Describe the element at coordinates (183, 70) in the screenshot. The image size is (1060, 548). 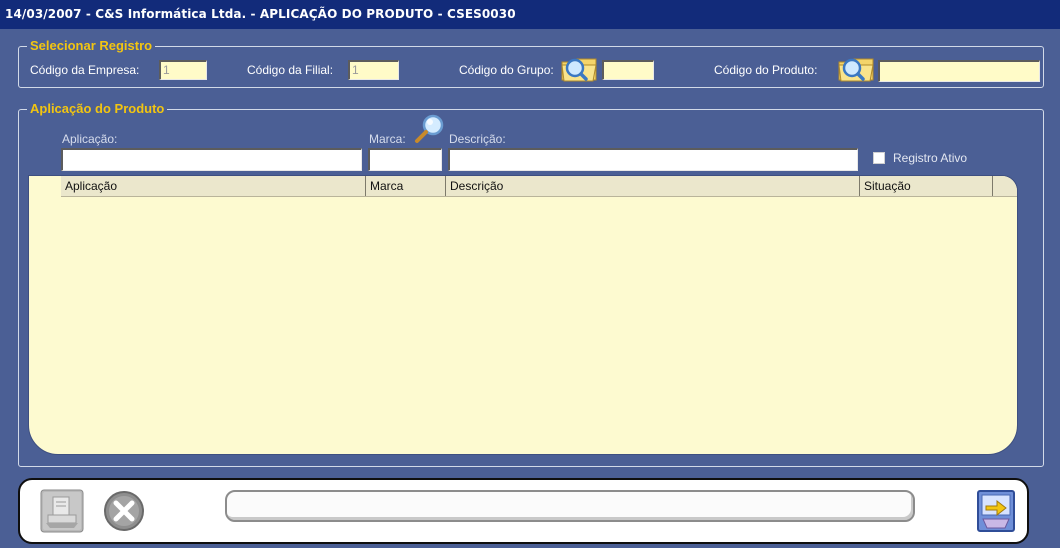
I see `empresa-field: 1` at that location.